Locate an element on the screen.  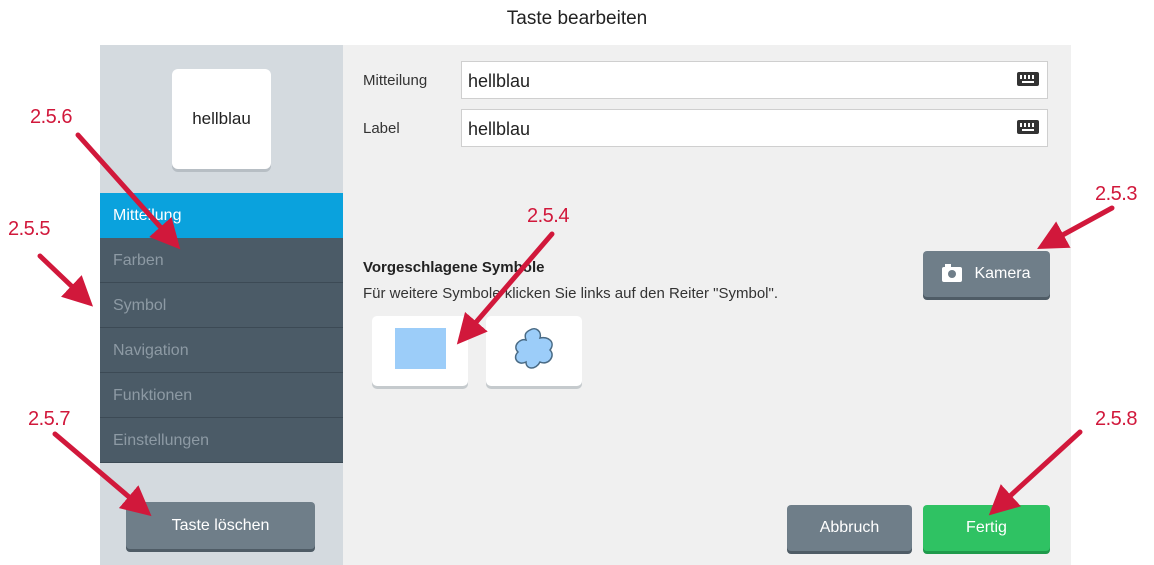
tab-label: Einstellungen is located at coordinates (161, 440).